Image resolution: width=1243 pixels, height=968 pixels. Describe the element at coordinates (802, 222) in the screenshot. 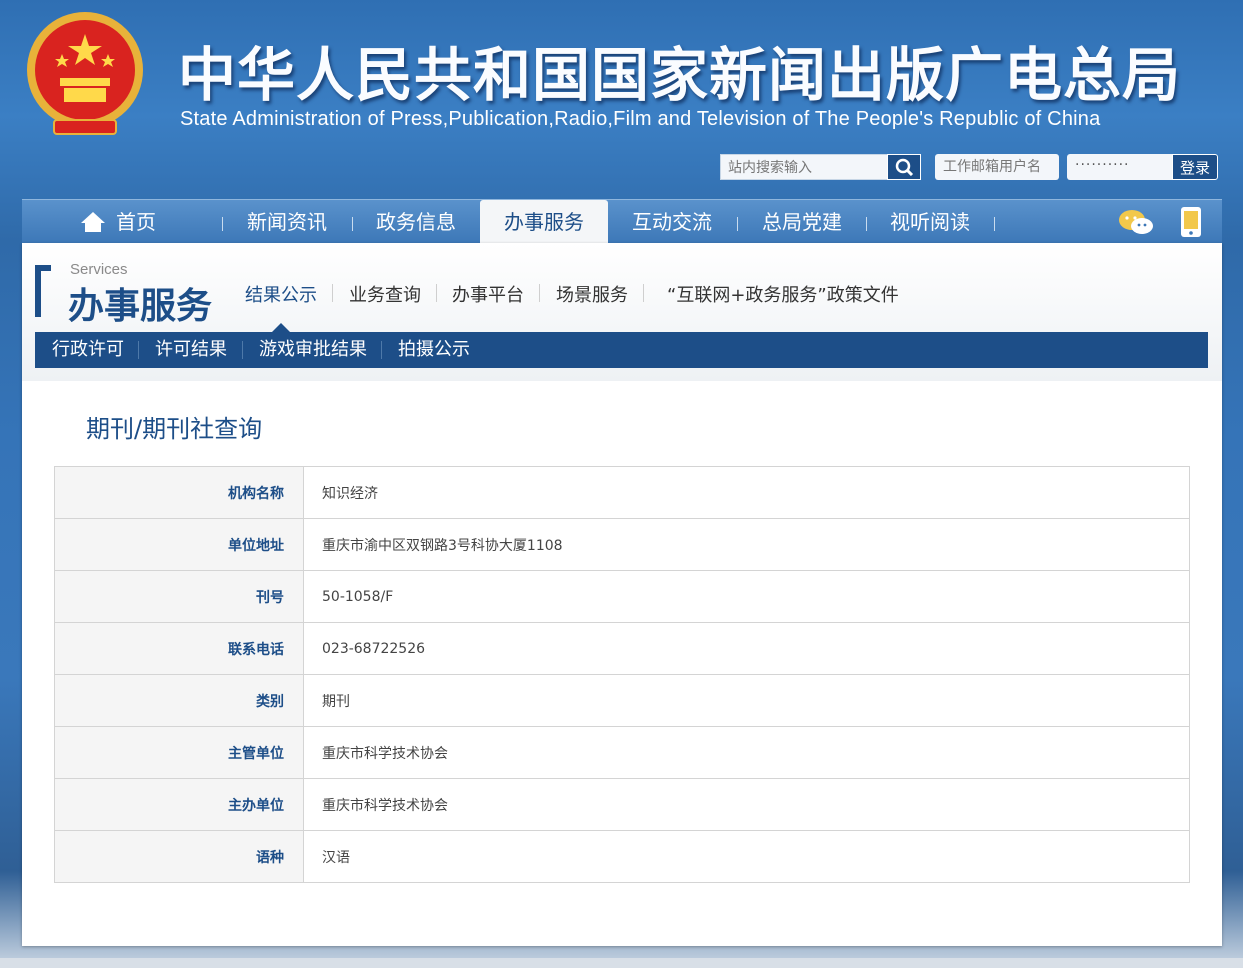

I see `nav-item-party-building: 总局党建` at that location.